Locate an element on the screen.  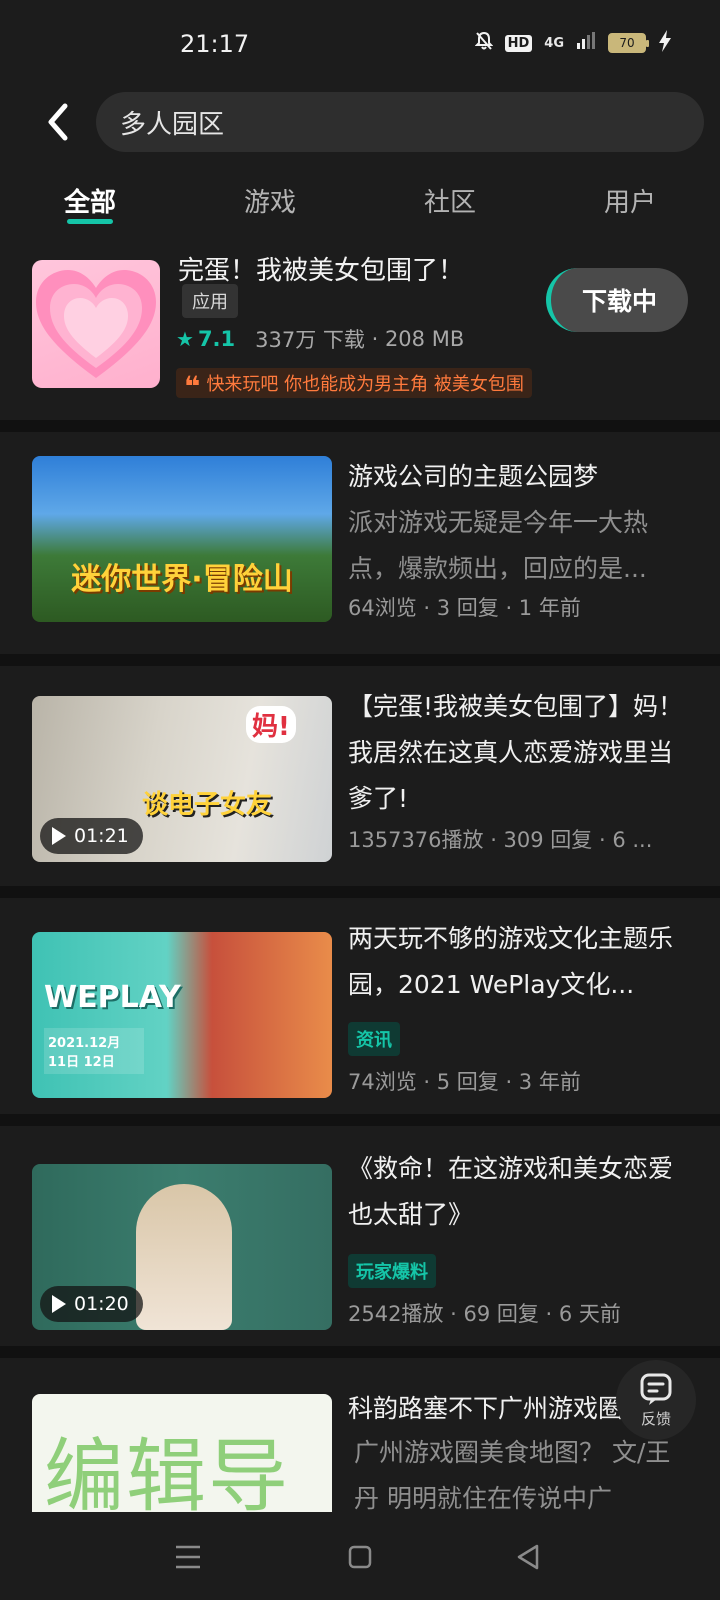
feed-thumbnail: 编辑导 is located at coordinates (182, 1453).